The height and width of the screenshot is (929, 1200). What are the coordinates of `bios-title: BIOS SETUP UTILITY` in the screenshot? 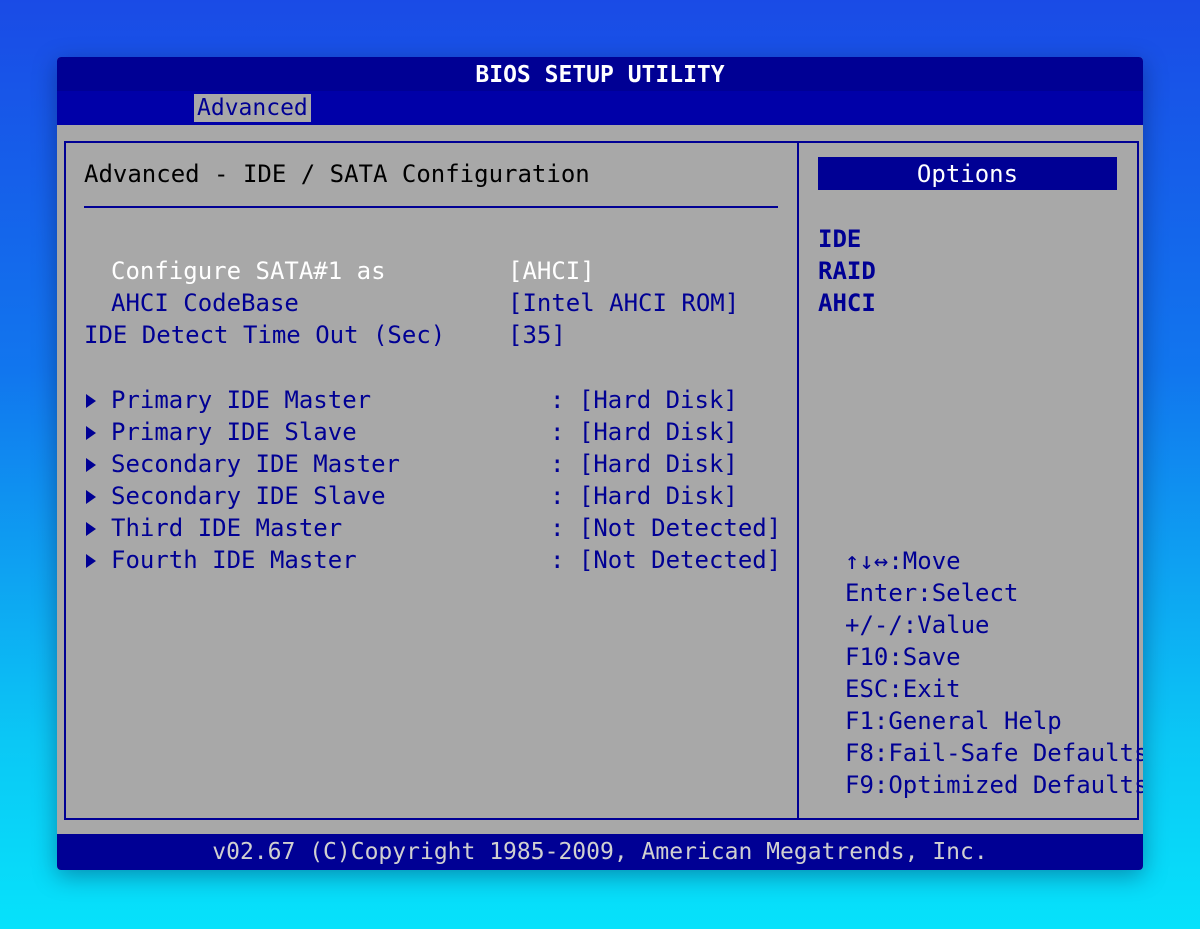 It's located at (600, 74).